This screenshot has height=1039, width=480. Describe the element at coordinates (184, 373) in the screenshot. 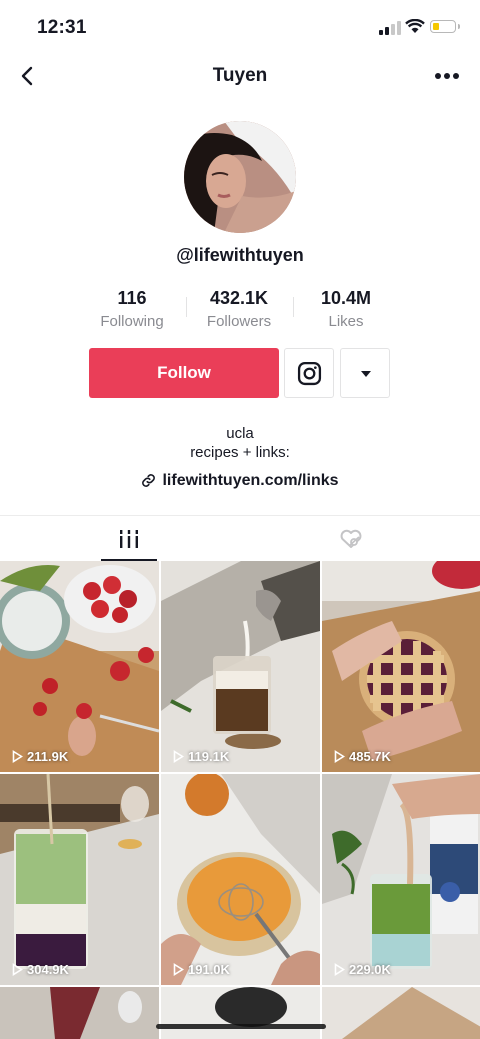

I see `follow-button: Follow` at that location.